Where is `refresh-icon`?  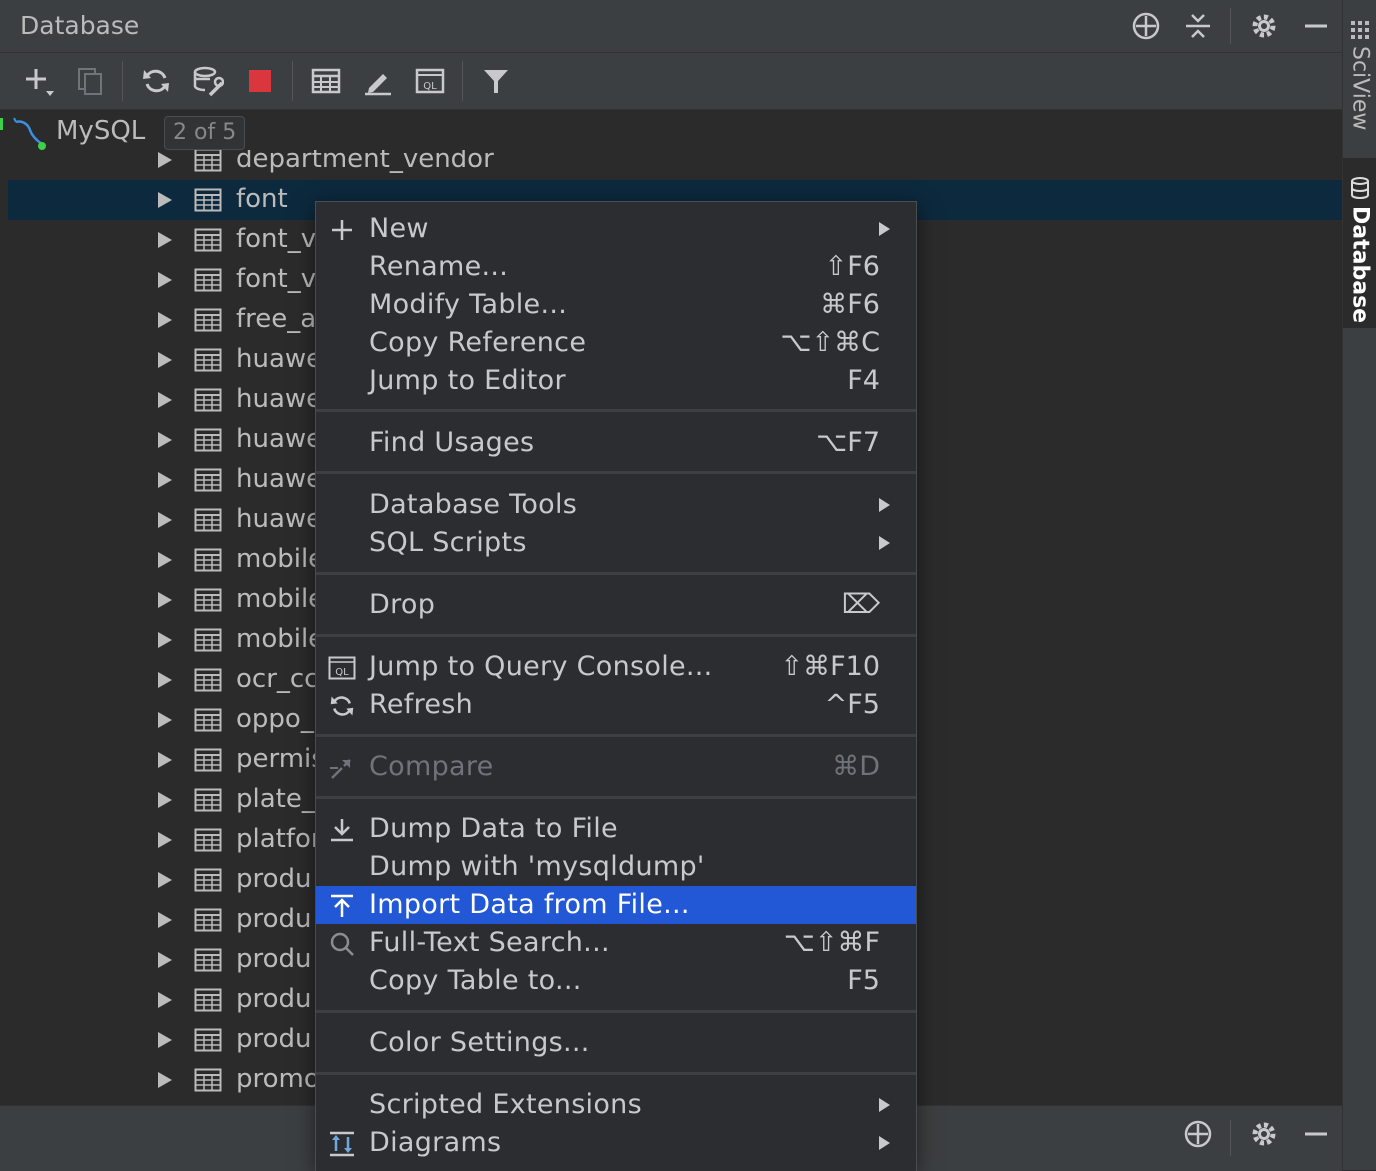
refresh-icon is located at coordinates (156, 81).